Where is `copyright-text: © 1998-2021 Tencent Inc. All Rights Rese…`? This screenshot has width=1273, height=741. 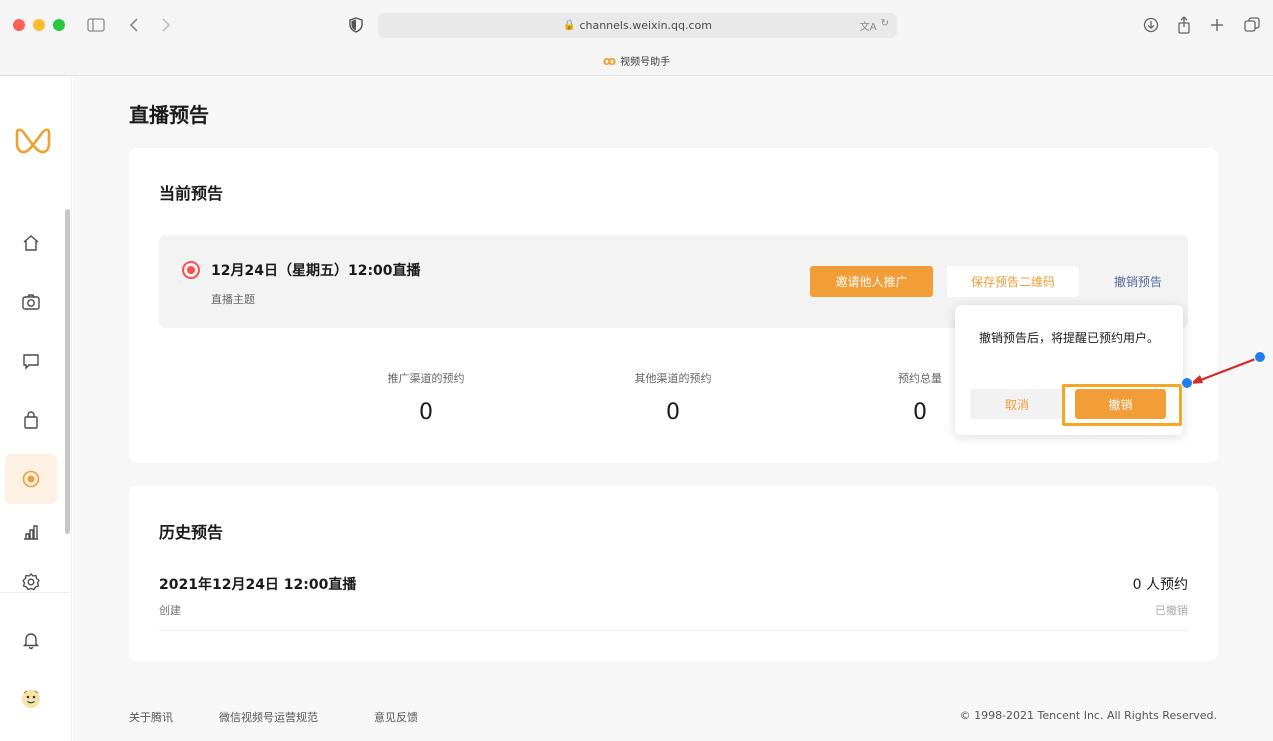 copyright-text: © 1998-2021 Tencent Inc. All Rights Rese… is located at coordinates (1088, 715).